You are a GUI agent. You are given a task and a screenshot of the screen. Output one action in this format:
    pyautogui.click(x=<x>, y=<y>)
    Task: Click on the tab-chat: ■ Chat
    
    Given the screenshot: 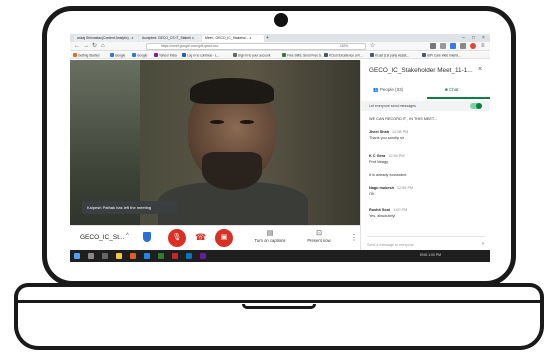 What is the action you would take?
    pyautogui.click(x=451, y=89)
    